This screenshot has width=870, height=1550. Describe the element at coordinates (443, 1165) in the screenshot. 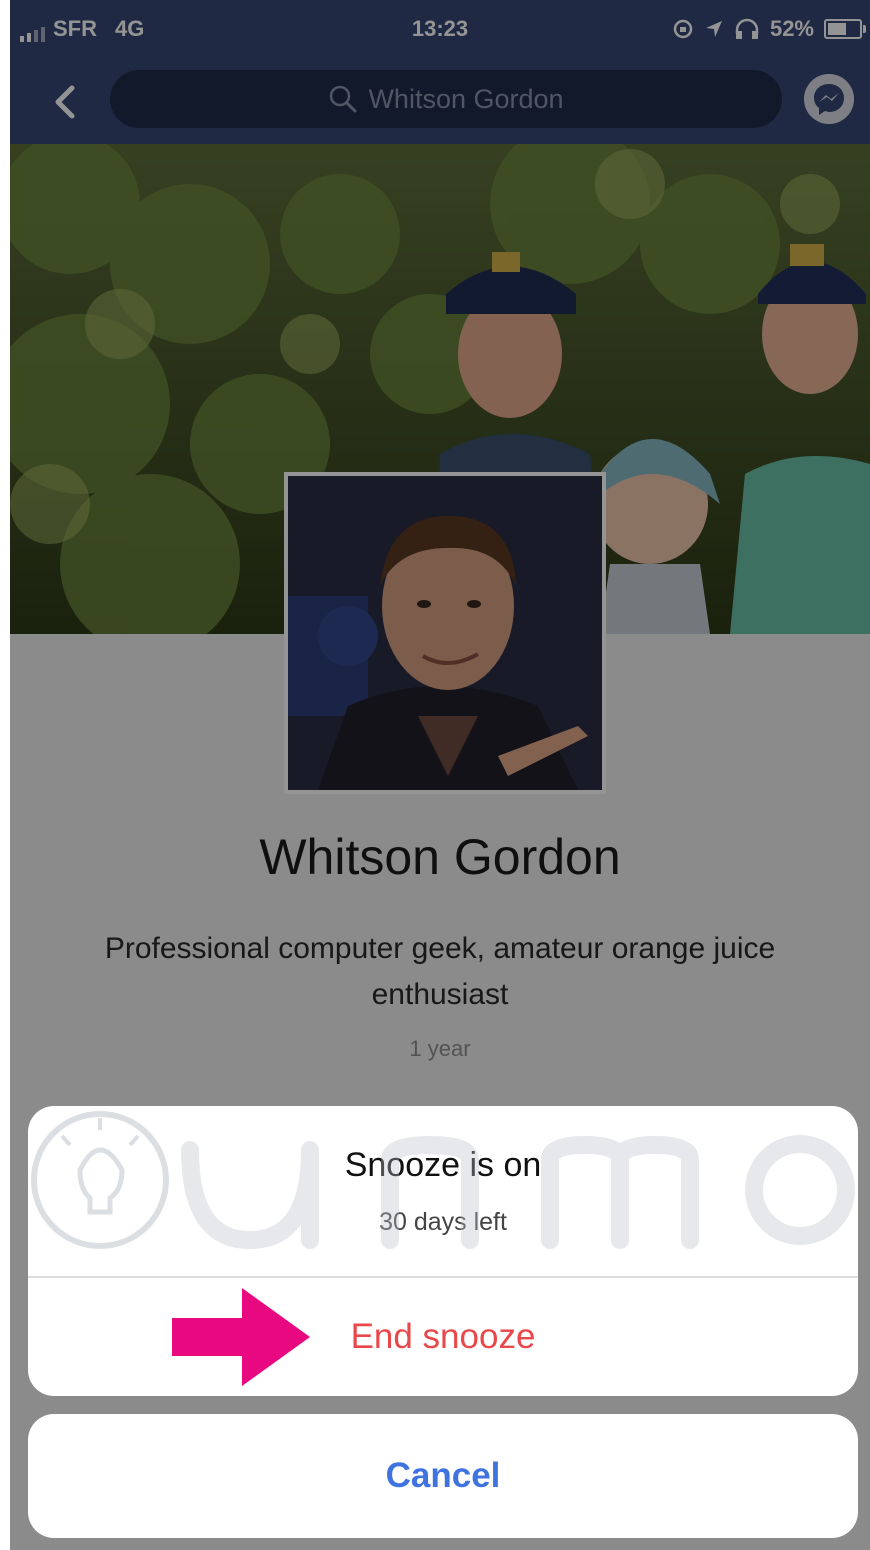

I see `sheet-title: Snooze is on` at that location.